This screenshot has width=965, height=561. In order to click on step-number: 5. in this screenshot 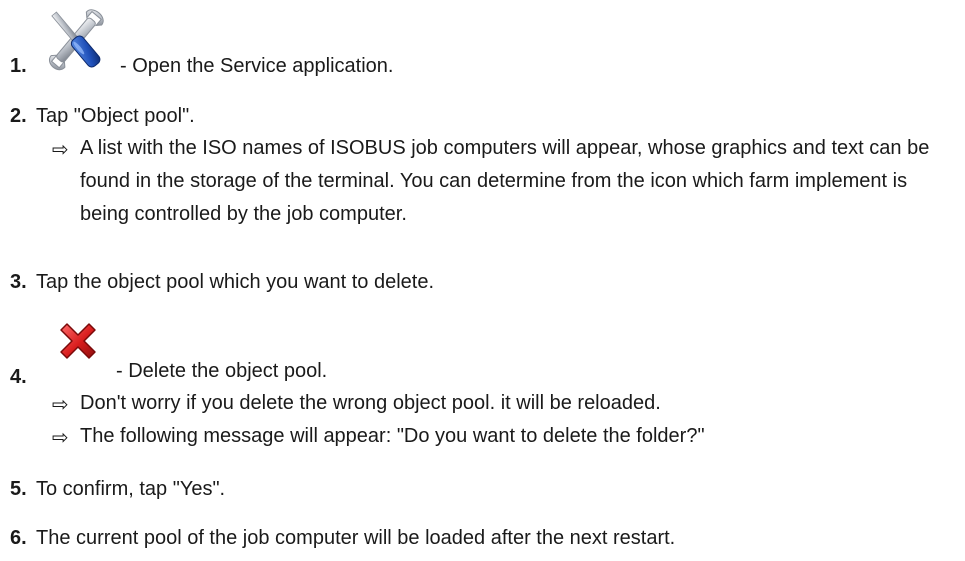, I will do `click(18, 489)`.